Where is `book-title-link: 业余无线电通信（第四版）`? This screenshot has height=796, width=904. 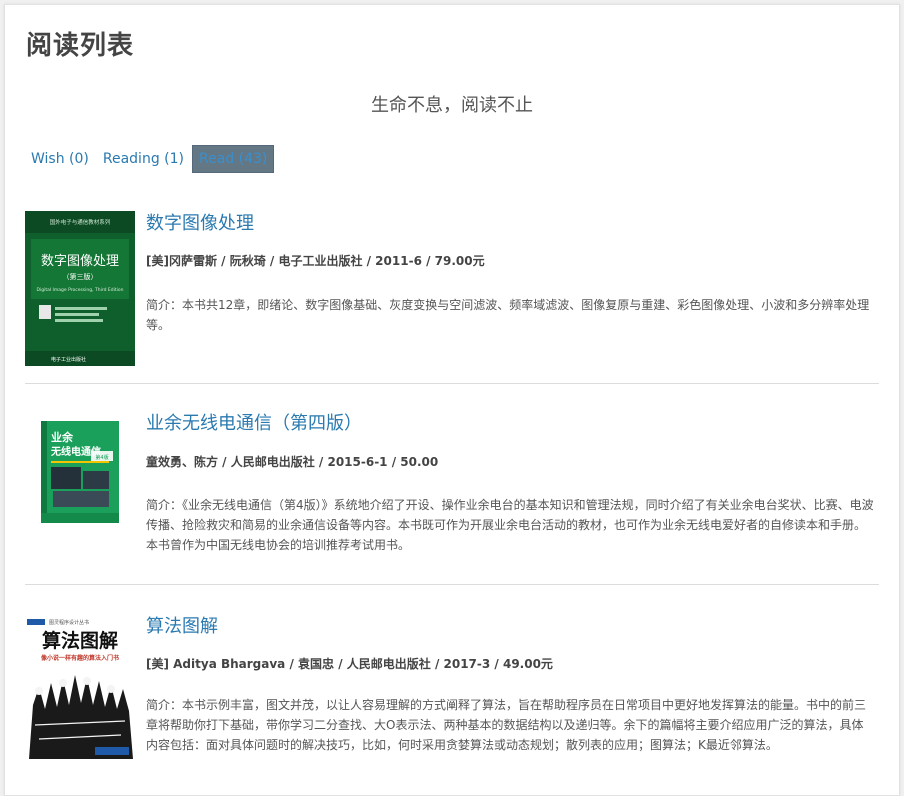 book-title-link: 业余无线电通信（第四版） is located at coordinates (254, 422).